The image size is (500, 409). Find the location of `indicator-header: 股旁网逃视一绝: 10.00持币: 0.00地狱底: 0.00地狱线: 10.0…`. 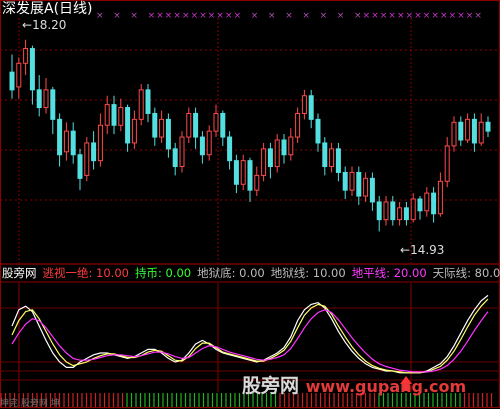

indicator-header: 股旁网逃视一绝: 10.00持币: 0.00地狱底: 0.00地狱线: 10.0… is located at coordinates (250, 273).